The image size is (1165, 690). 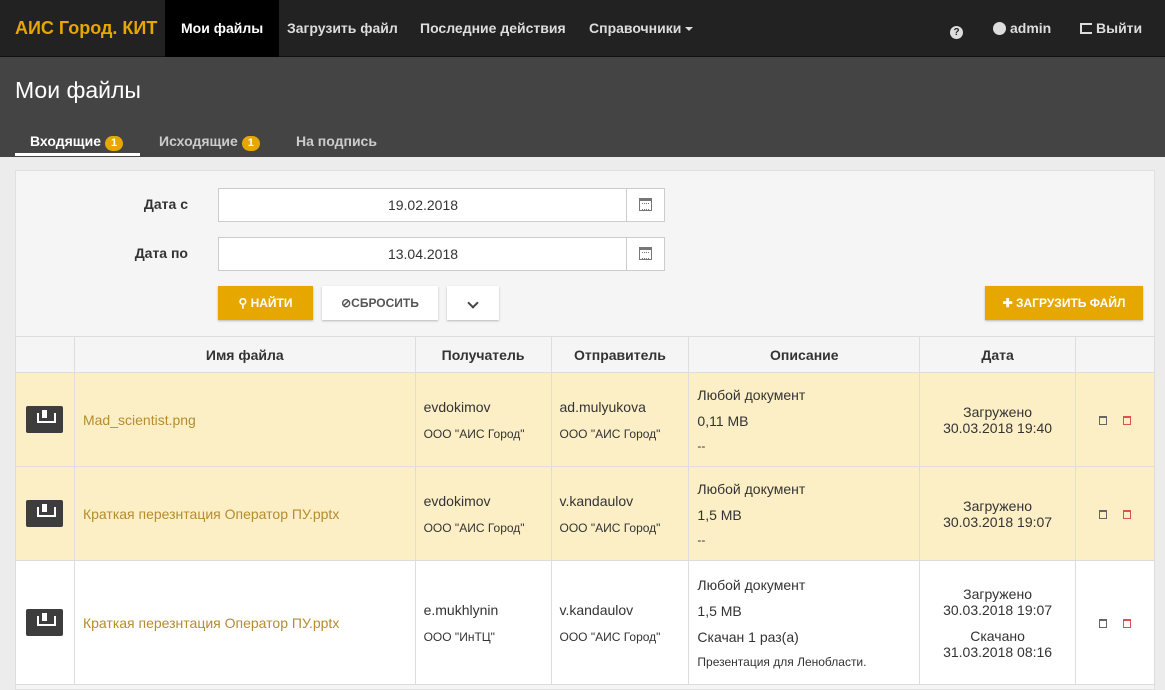 I want to click on find-button-label: НАЙТИ, so click(x=271, y=303).